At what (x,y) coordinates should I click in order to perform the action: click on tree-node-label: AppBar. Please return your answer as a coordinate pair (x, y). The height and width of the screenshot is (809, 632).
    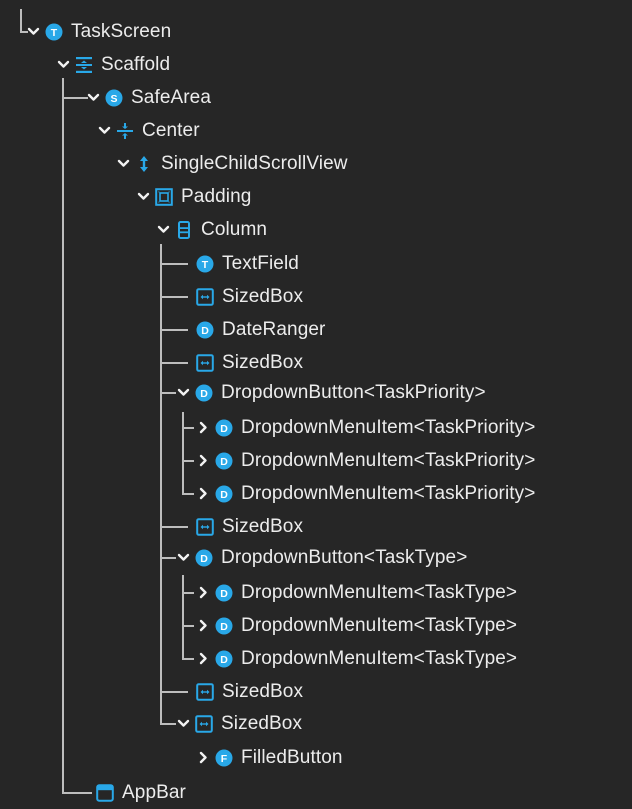
    Looking at the image, I should click on (154, 792).